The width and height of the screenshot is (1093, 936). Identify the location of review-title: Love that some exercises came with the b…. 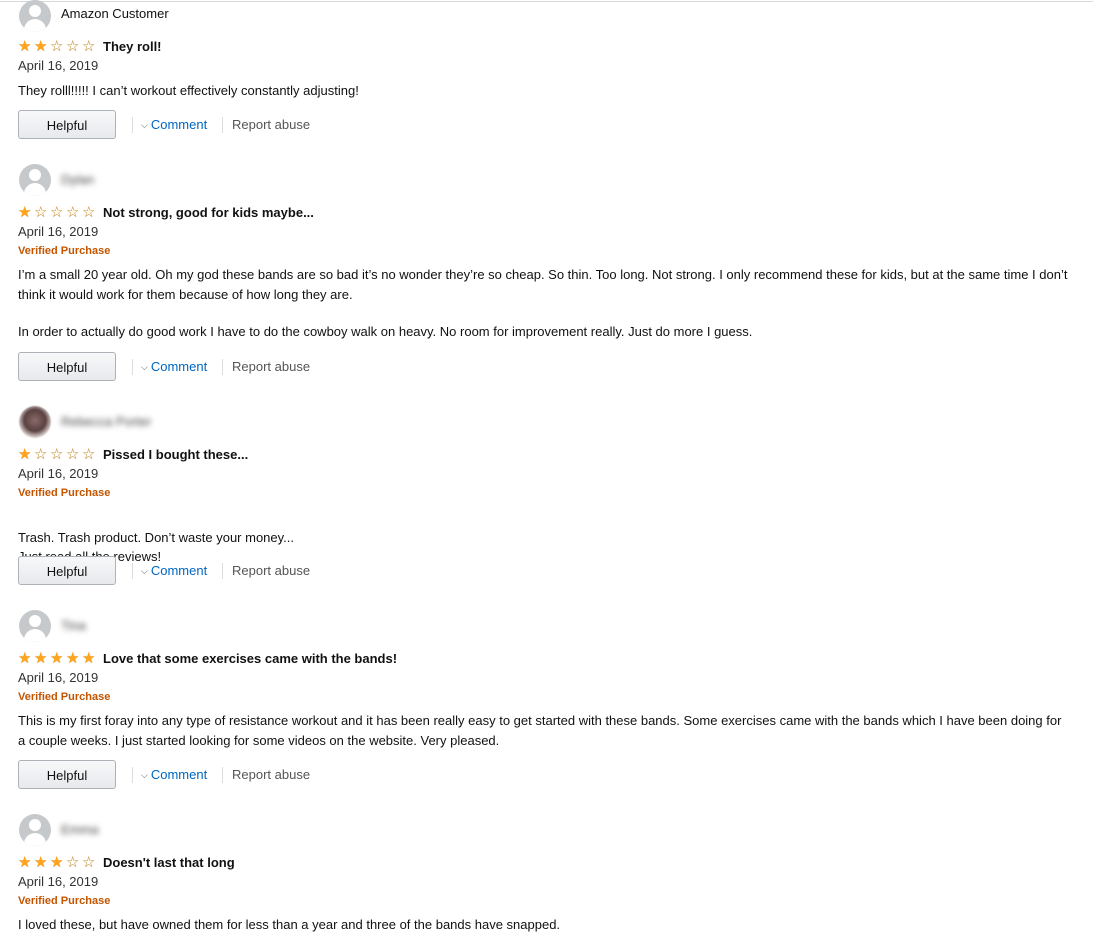
(250, 659).